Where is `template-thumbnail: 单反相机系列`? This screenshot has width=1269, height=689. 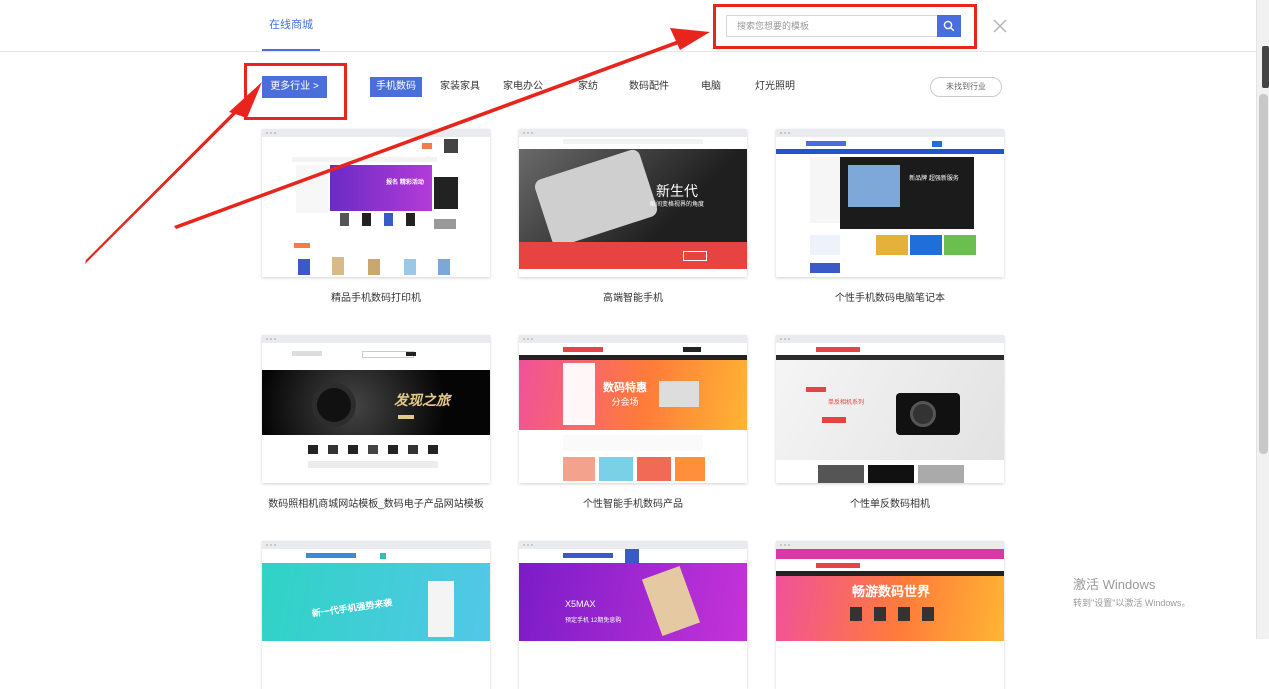
template-thumbnail: 单反相机系列 is located at coordinates (890, 409).